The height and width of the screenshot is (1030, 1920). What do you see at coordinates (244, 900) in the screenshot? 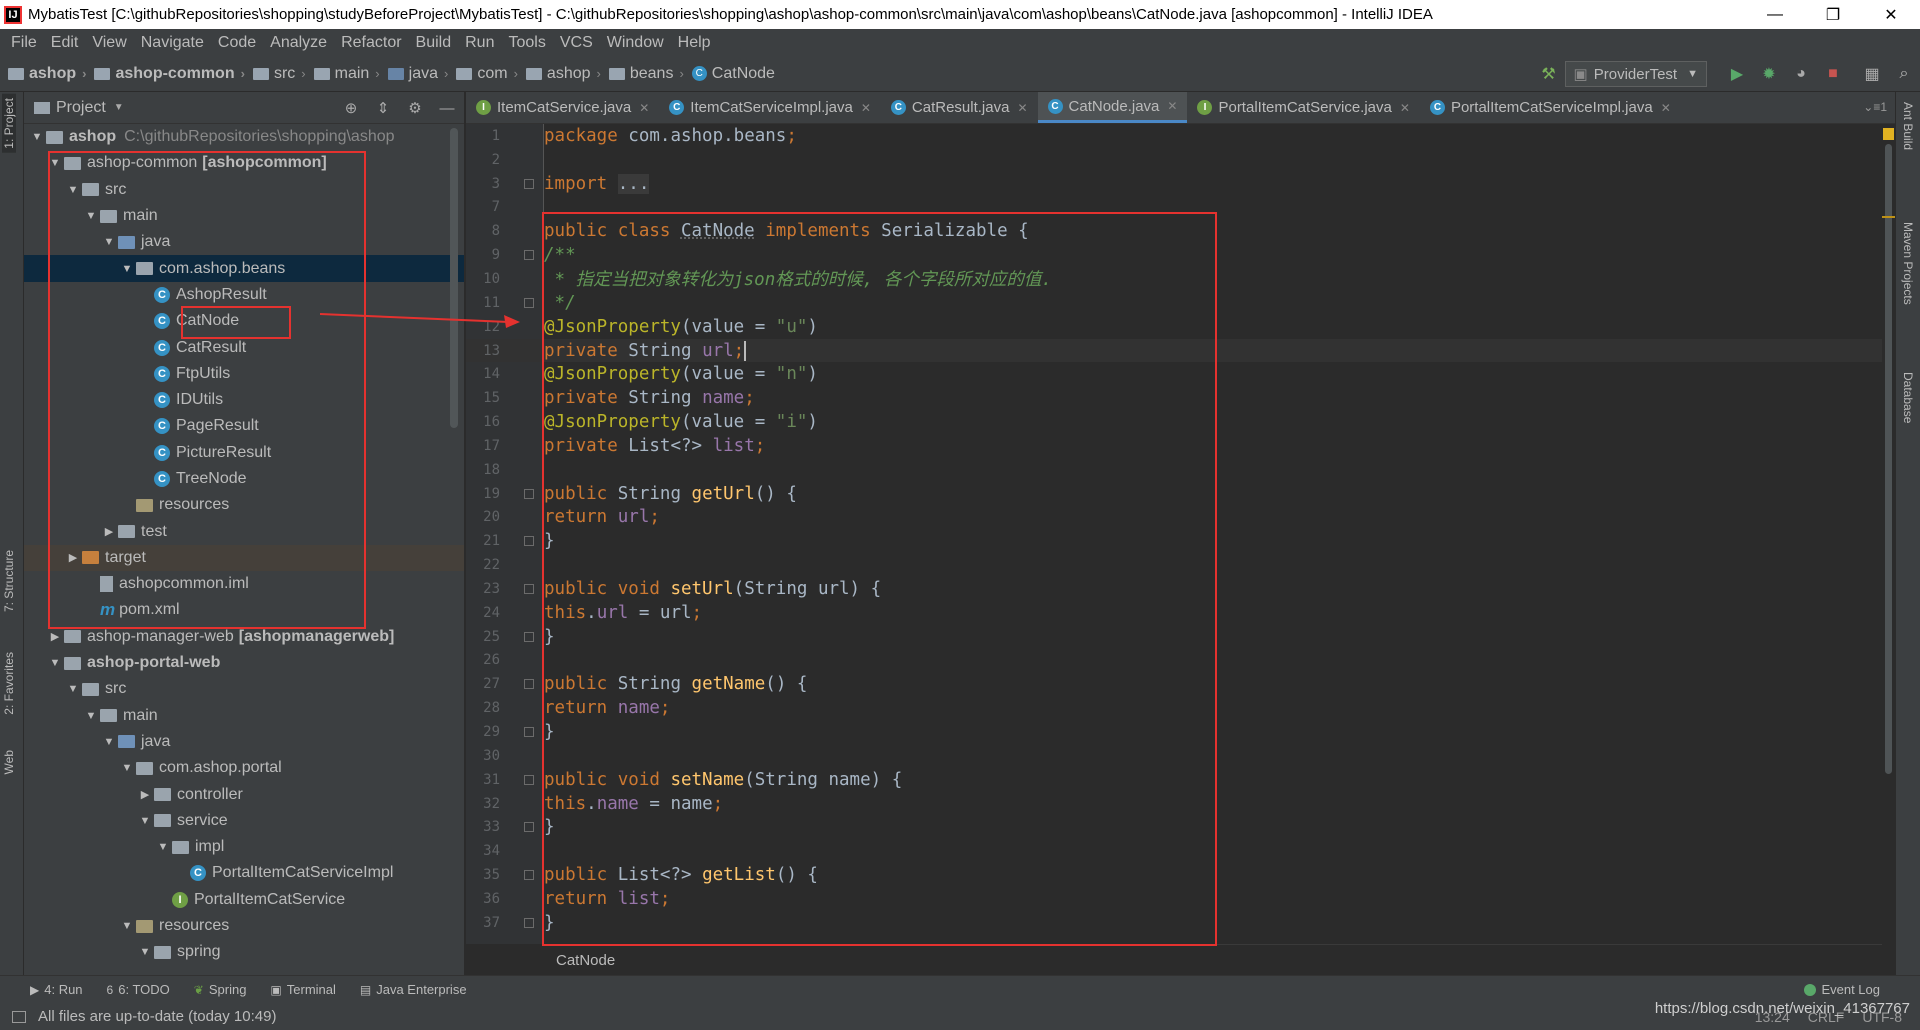
I see `tree-row-portalitemcatservice: I PortalItemCatService` at bounding box center [244, 900].